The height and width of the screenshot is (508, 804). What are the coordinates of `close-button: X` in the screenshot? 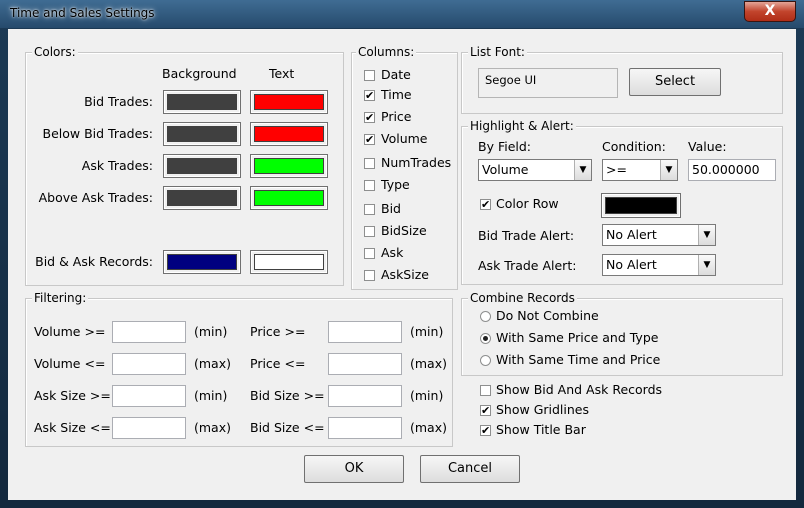 It's located at (770, 11).